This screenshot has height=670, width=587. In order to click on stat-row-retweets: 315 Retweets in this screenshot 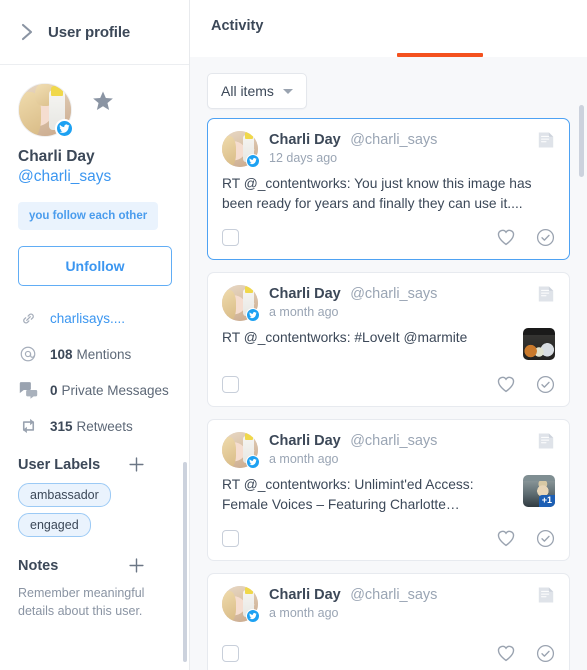, I will do `click(94, 426)`.